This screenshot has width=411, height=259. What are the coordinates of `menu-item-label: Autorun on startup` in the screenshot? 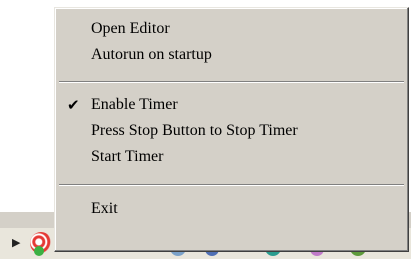 It's located at (151, 54).